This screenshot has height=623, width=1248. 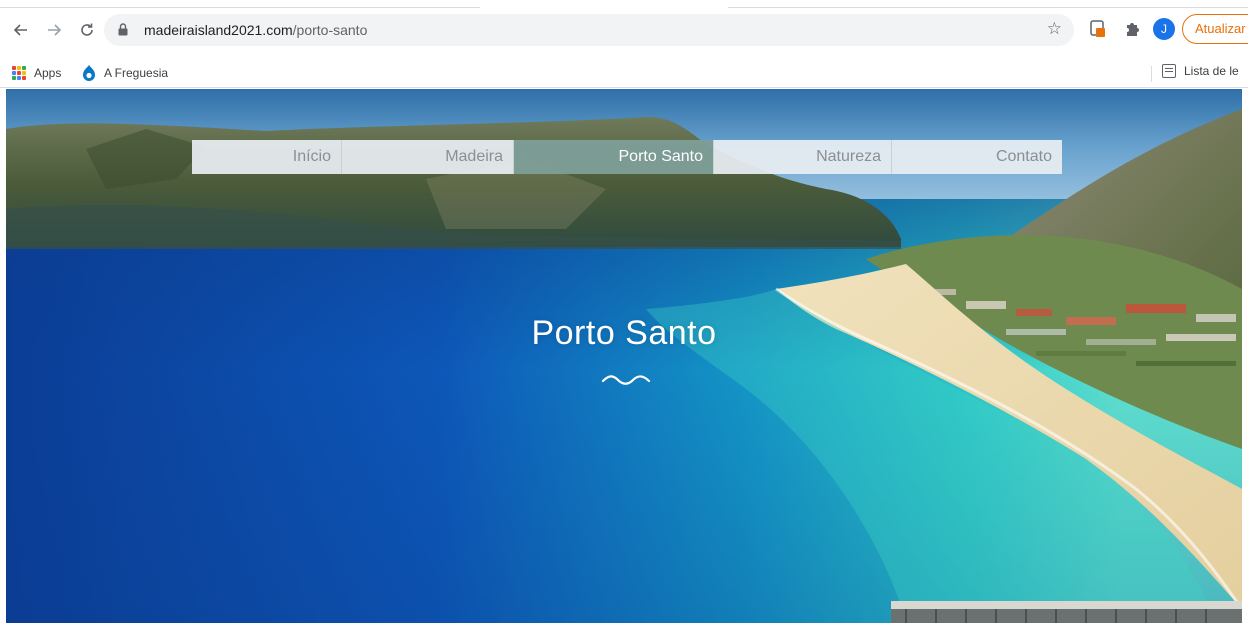 I want to click on bookmark-apps: Apps, so click(x=36, y=73).